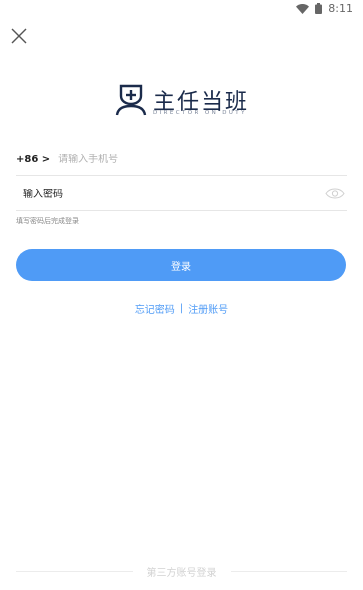 This screenshot has height=590, width=363. Describe the element at coordinates (74, 571) in the screenshot. I see `divider-line-left` at that location.